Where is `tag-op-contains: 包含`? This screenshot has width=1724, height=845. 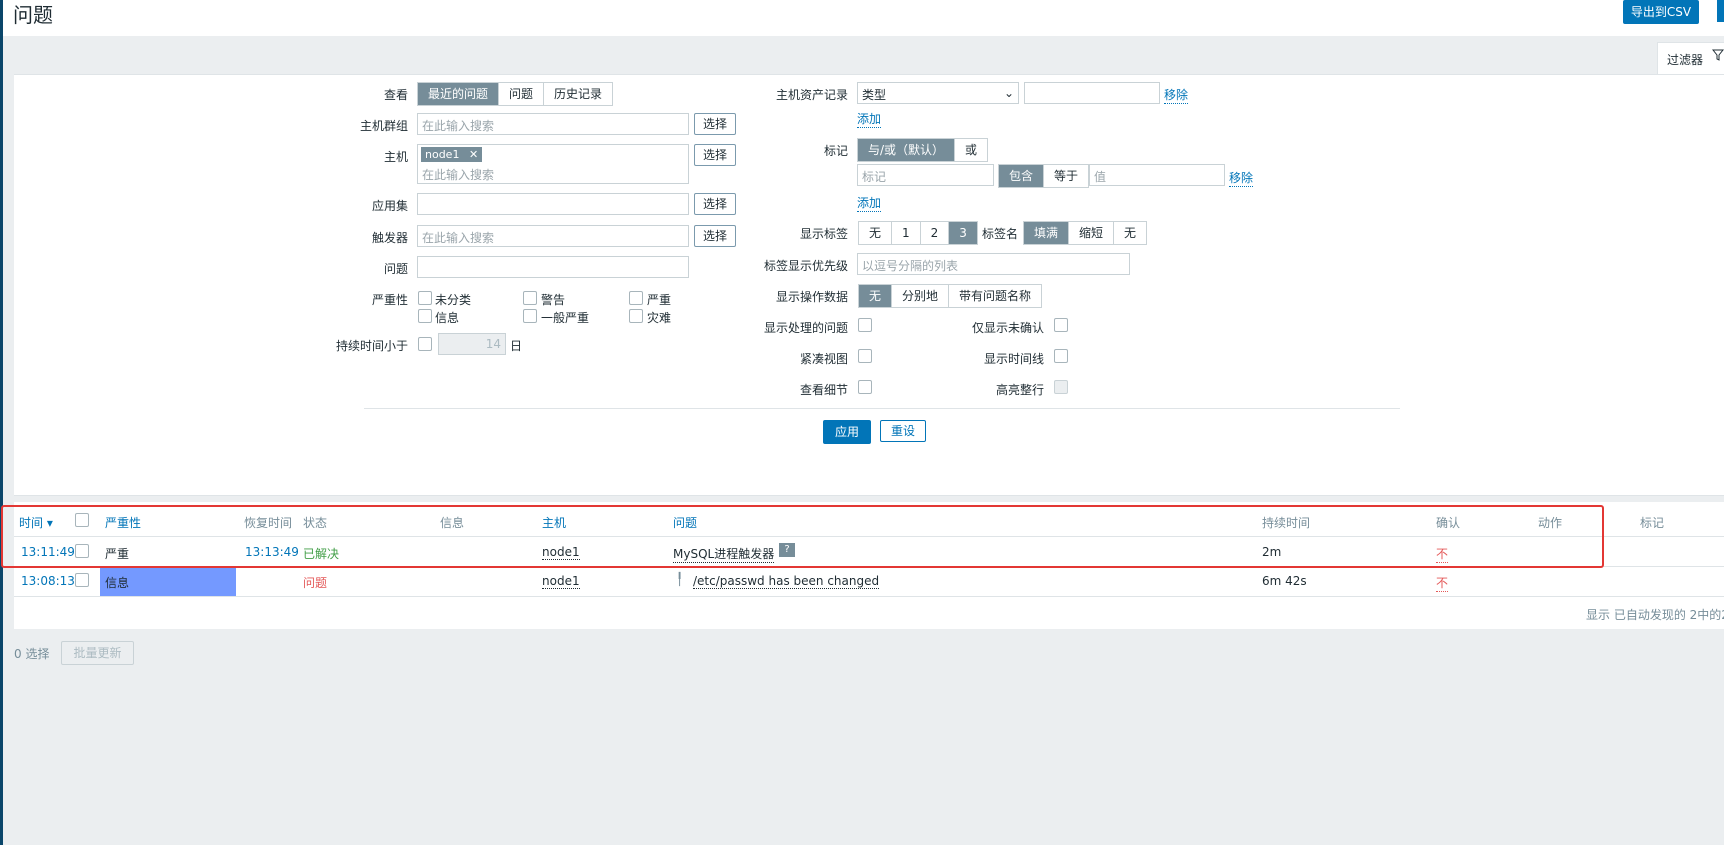
tag-op-contains: 包含 is located at coordinates (1022, 176).